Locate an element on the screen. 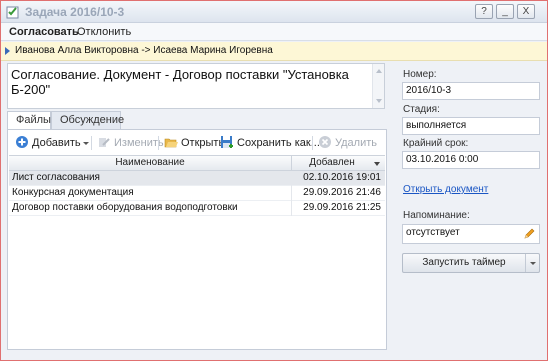 The width and height of the screenshot is (548, 361). open-button: Открыть is located at coordinates (194, 143).